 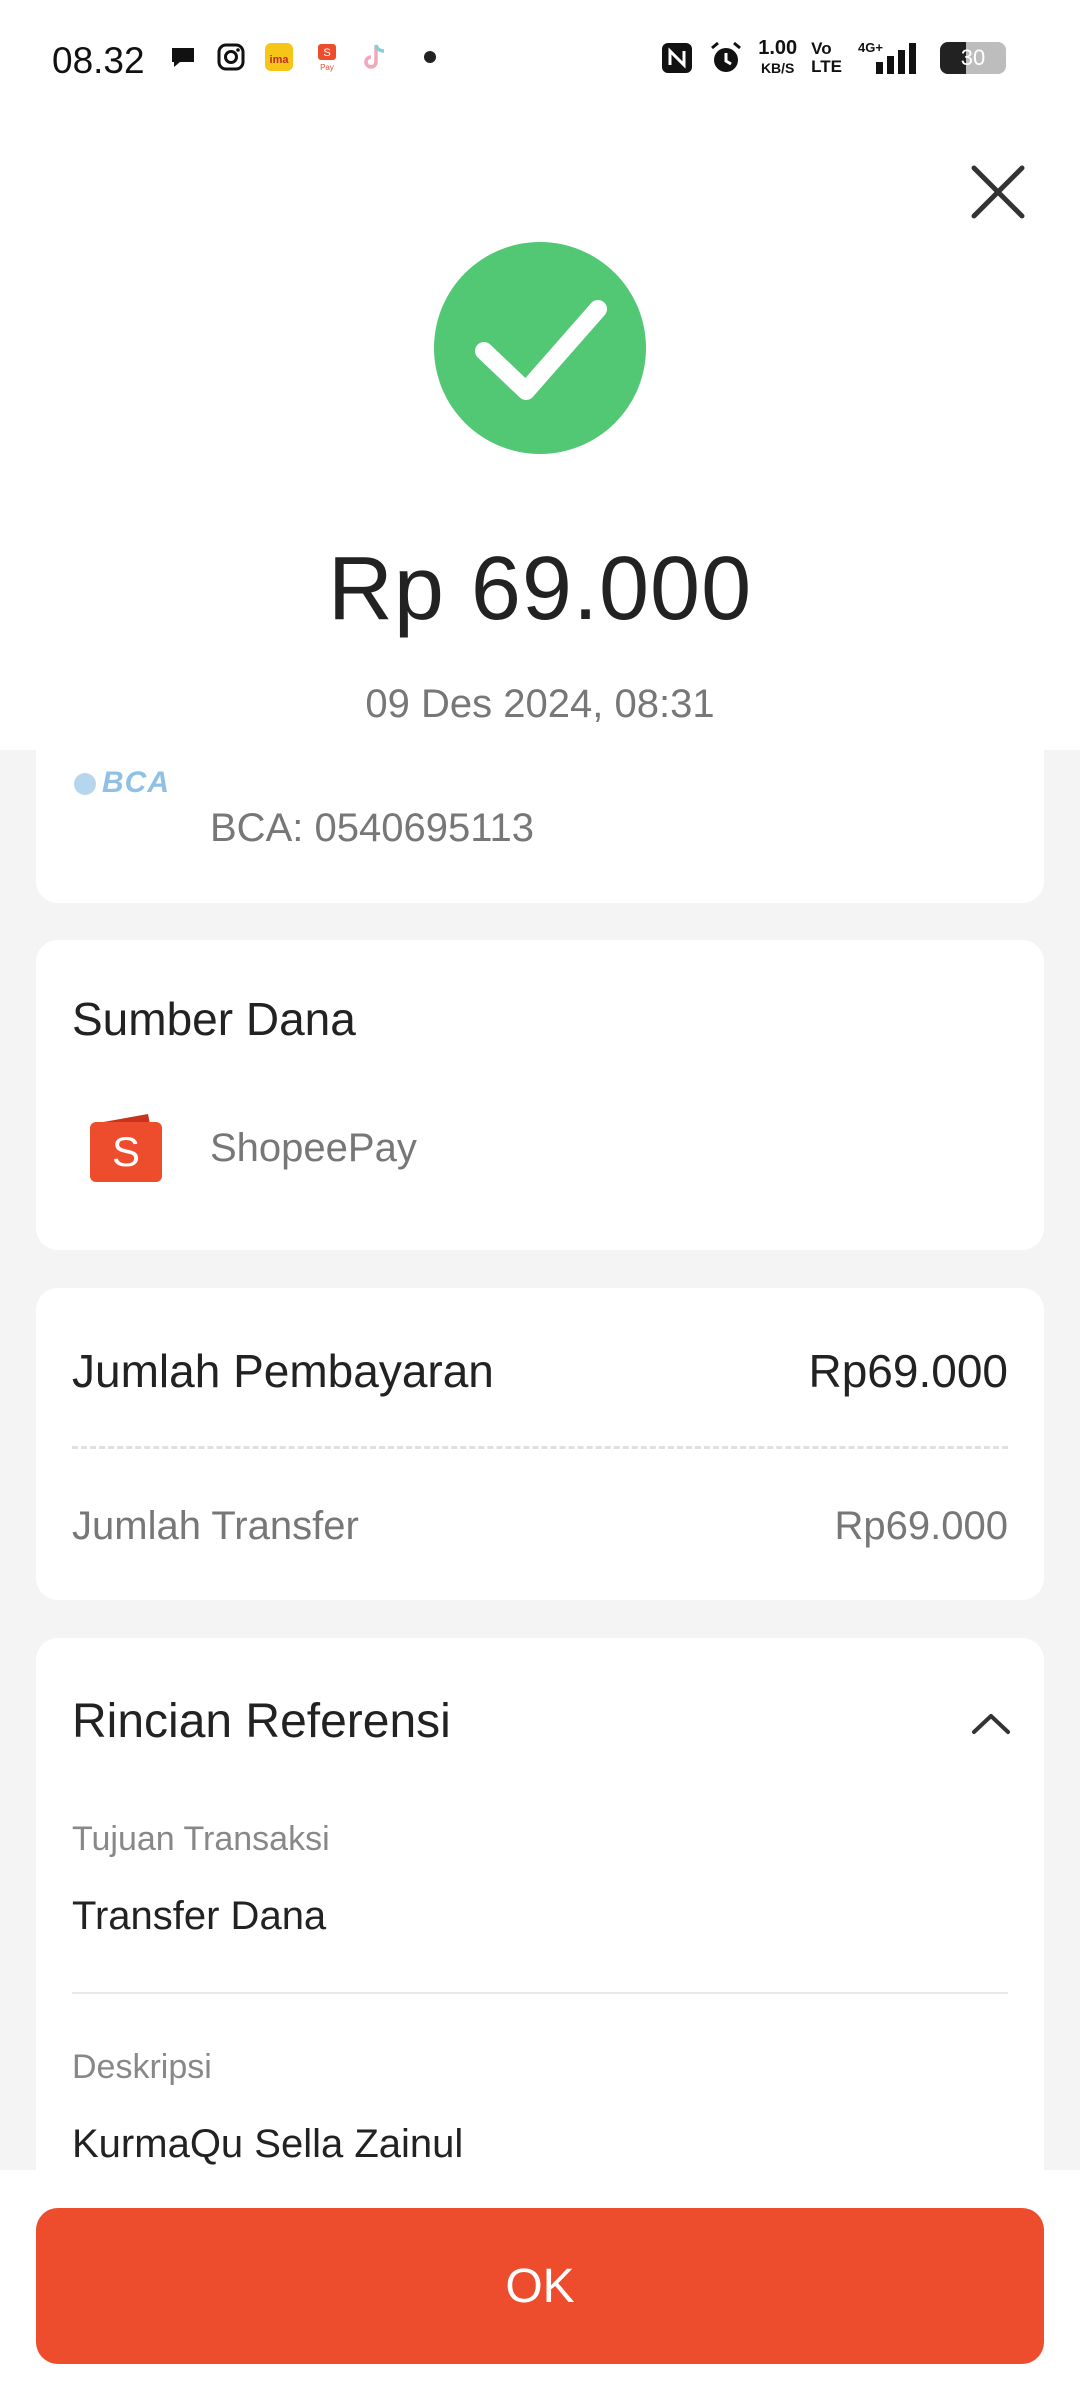 What do you see at coordinates (280, 60) in the screenshot?
I see `svg-text: ima` at bounding box center [280, 60].